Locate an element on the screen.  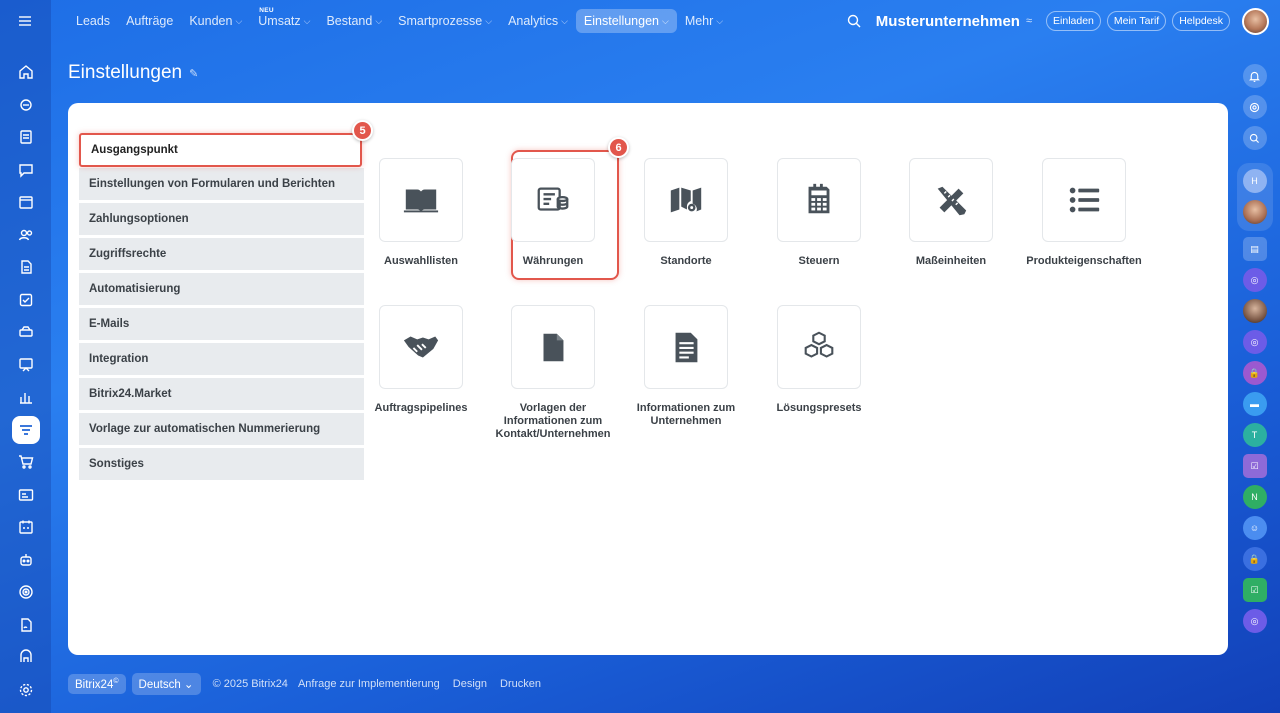
crm-funnel-icon is located at coordinates (25, 429).